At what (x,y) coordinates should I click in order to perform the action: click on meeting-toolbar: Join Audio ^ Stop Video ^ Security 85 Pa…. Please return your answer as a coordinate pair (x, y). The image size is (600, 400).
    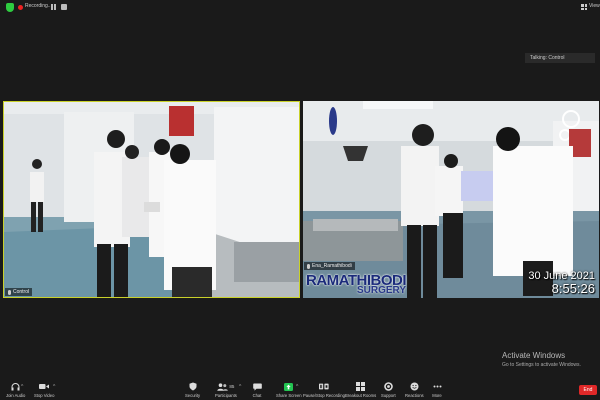
    Looking at the image, I should click on (300, 390).